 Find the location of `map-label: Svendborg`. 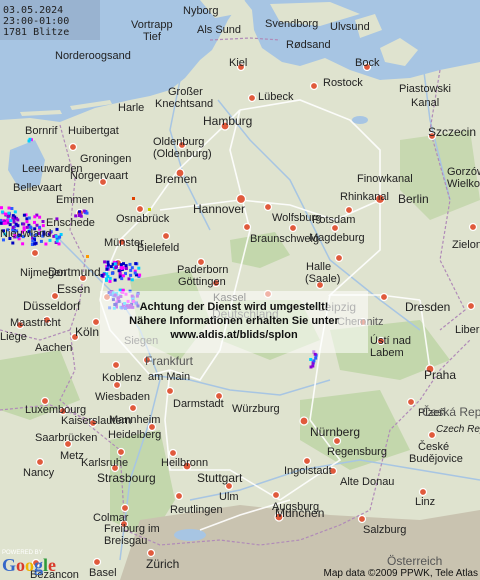

map-label: Svendborg is located at coordinates (291, 24).